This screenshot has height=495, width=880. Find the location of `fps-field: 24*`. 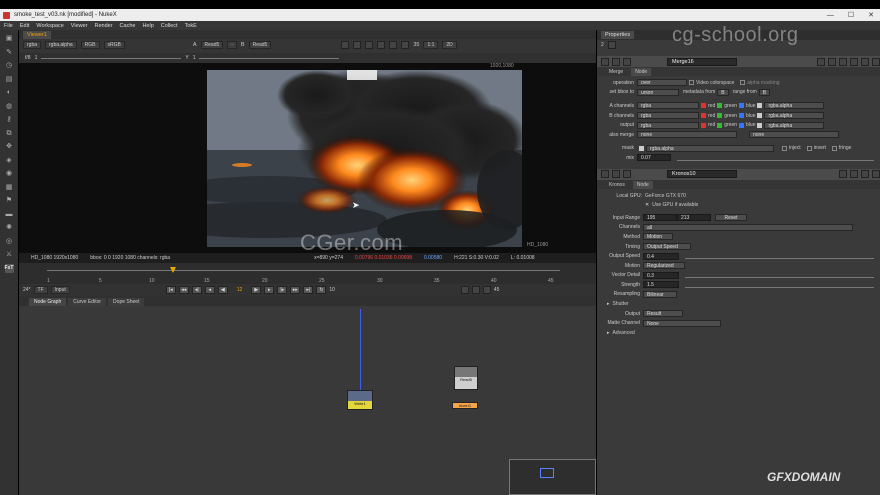

fps-field: 24* is located at coordinates (27, 290).